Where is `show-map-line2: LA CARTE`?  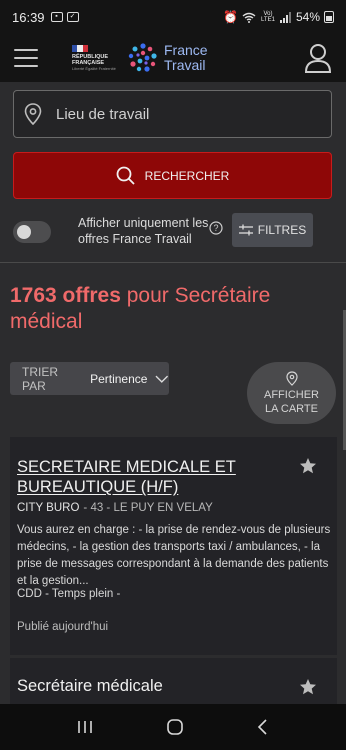
show-map-line2: LA CARTE is located at coordinates (291, 408).